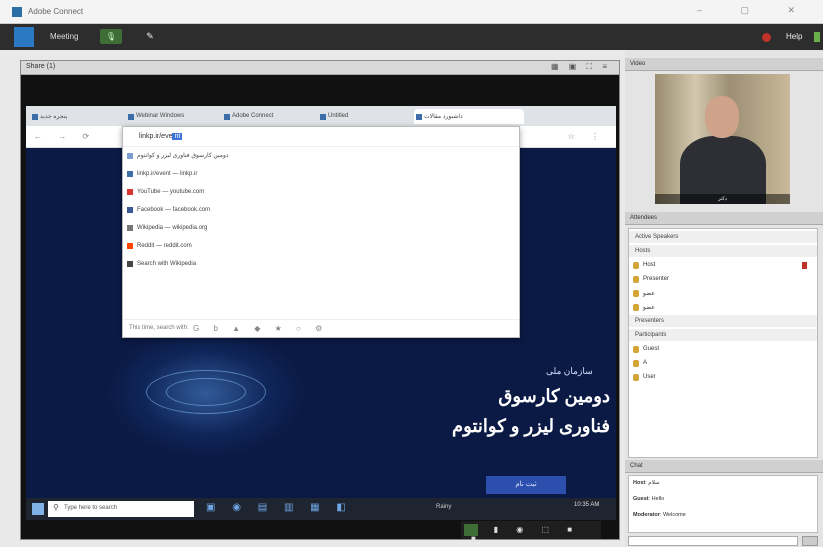 This screenshot has width=823, height=547. What do you see at coordinates (24, 37) in the screenshot?
I see `adobe-connect-logo` at bounding box center [24, 37].